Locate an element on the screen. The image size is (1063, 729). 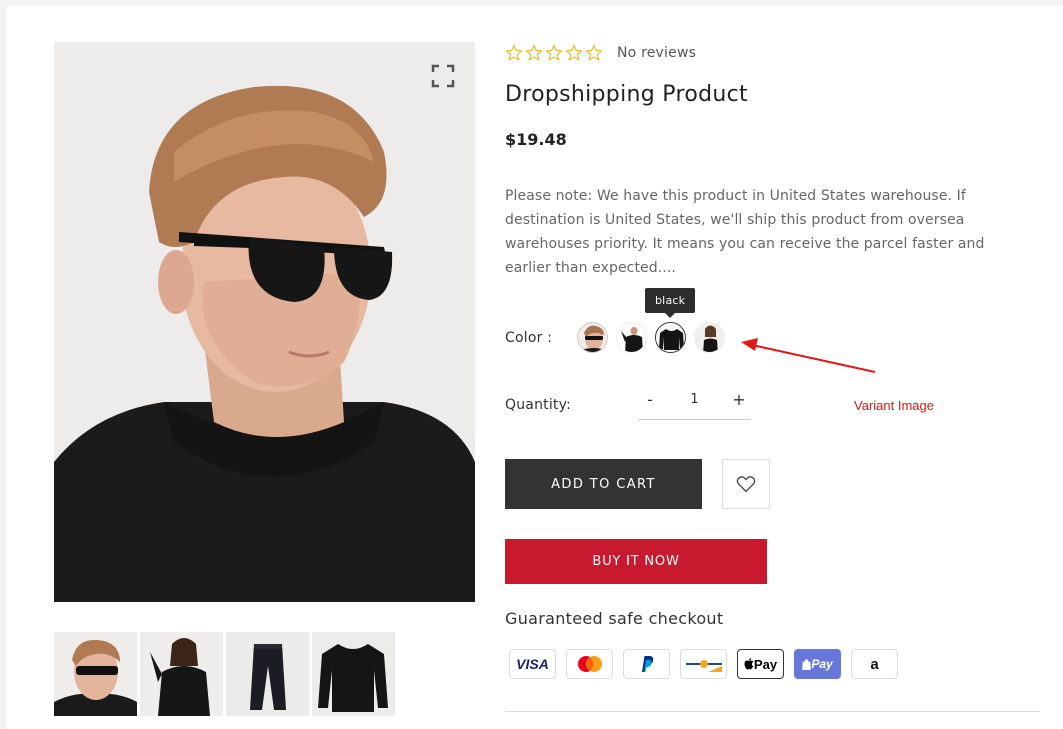
reviews-count: No reviews is located at coordinates (656, 53).